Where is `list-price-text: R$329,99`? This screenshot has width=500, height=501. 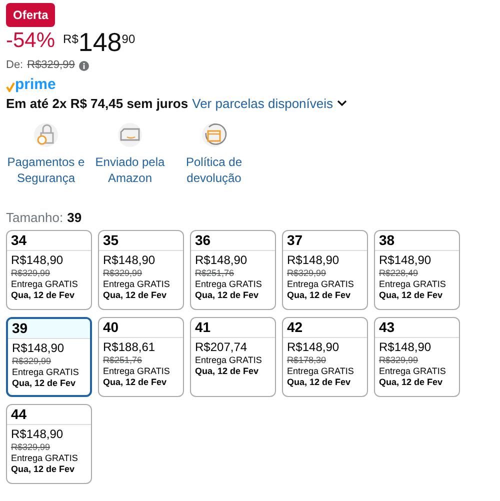 list-price-text: R$329,99 is located at coordinates (51, 66).